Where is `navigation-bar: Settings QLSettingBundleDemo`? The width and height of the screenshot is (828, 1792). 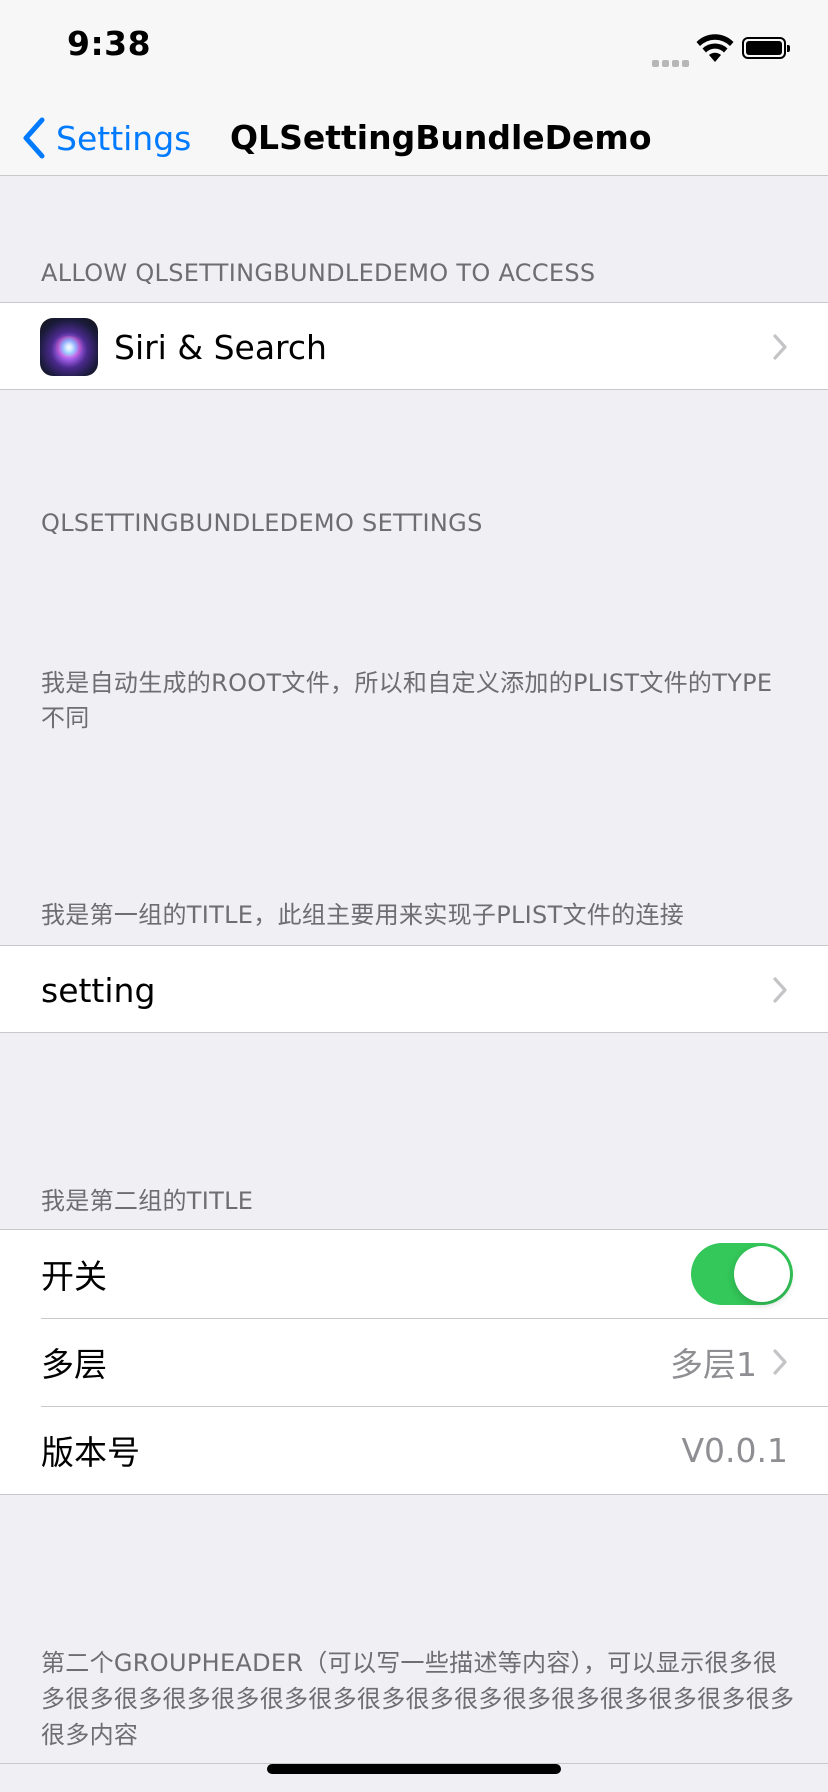
navigation-bar: Settings QLSettingBundleDemo is located at coordinates (414, 138).